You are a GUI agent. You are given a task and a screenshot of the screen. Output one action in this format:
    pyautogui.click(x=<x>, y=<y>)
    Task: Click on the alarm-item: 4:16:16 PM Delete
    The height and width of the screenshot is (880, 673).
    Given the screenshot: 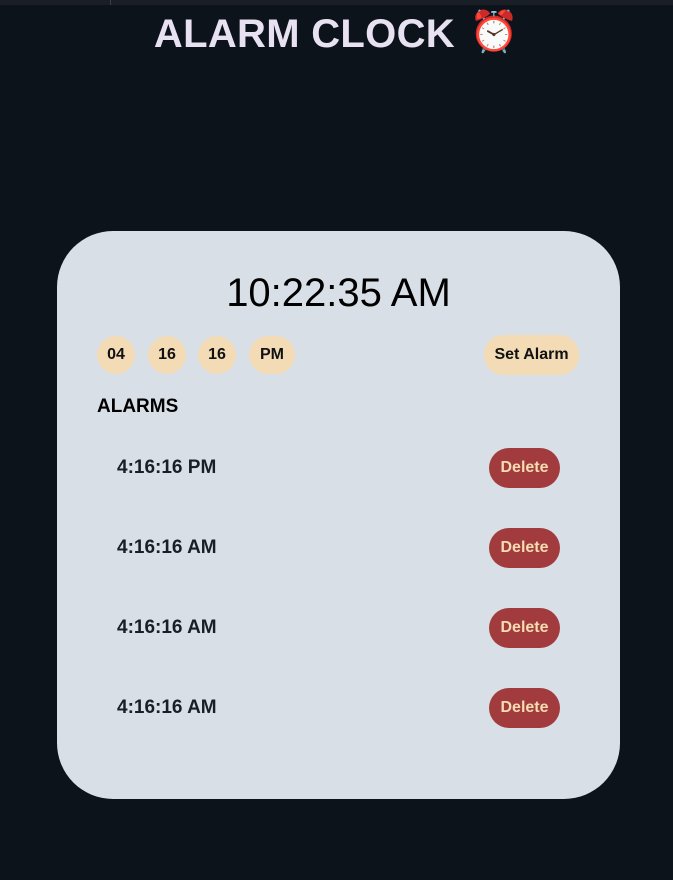 What is the action you would take?
    pyautogui.click(x=338, y=488)
    